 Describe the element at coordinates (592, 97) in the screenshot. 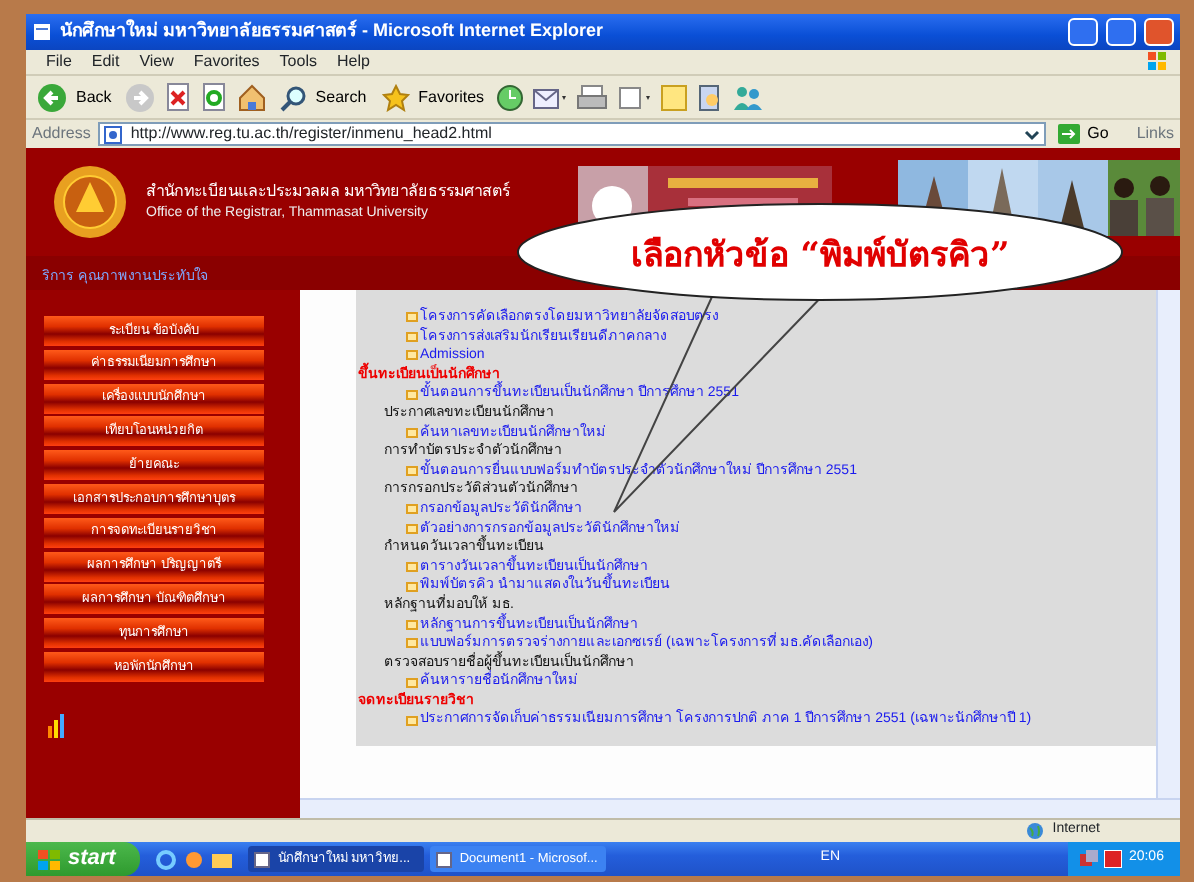

I see `printer-icon` at that location.